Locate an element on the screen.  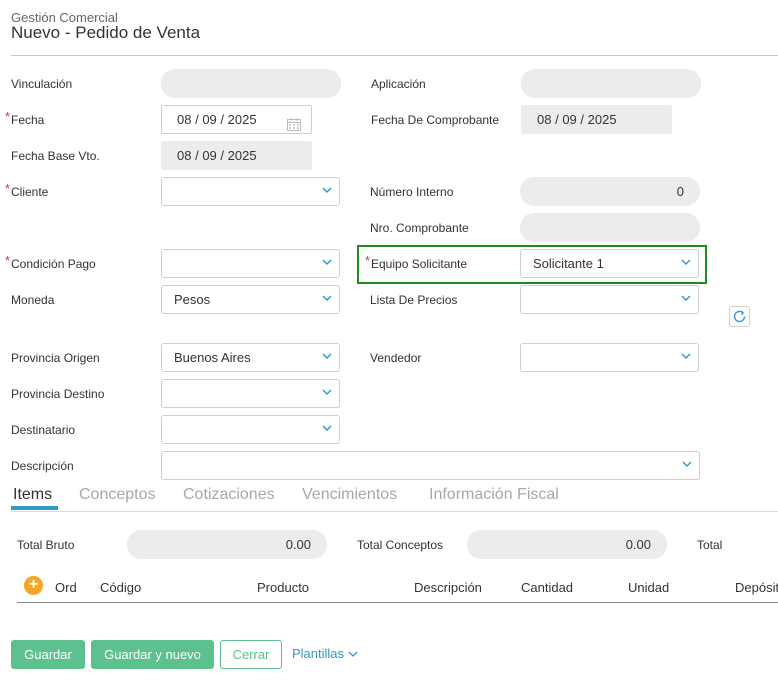
destinatario-select is located at coordinates (250, 429).